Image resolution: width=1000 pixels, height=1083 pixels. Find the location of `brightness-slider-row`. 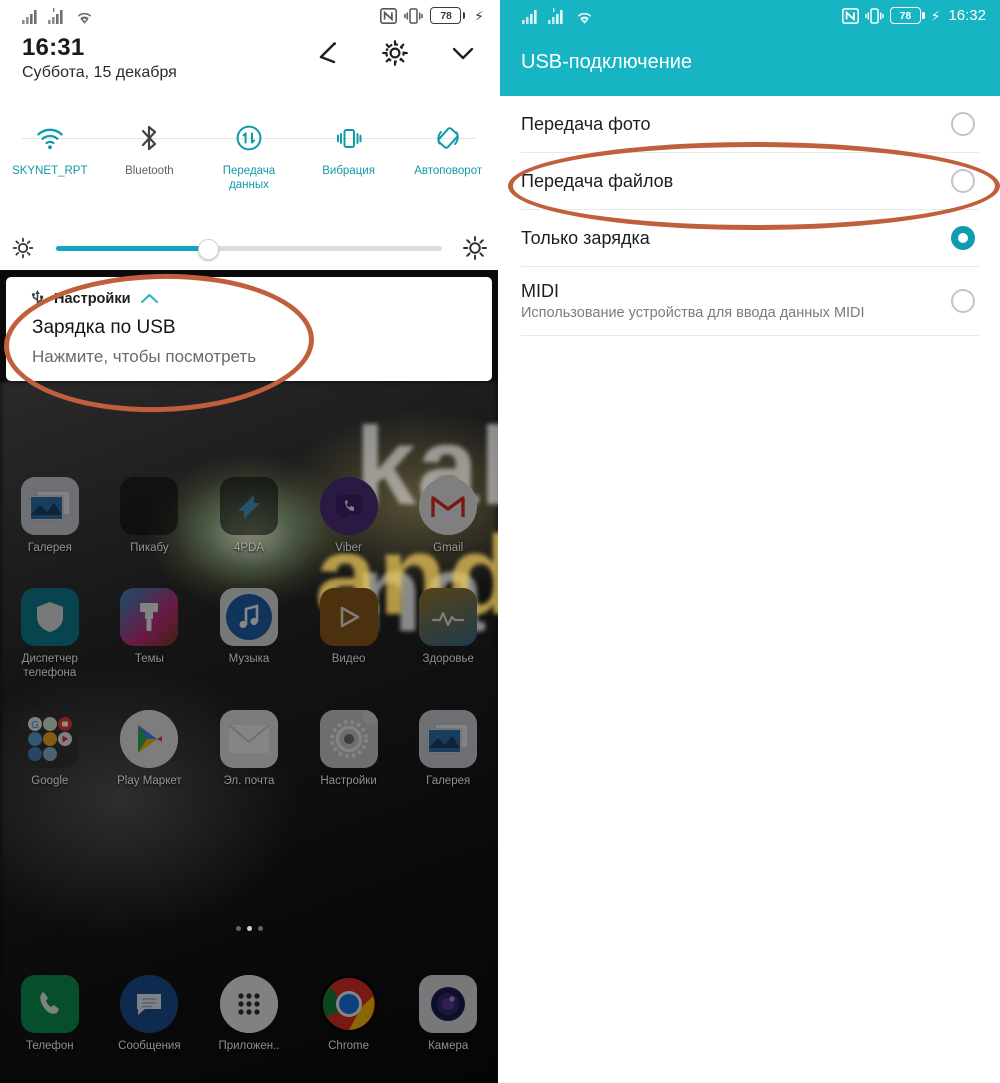

brightness-slider-row is located at coordinates (249, 248).